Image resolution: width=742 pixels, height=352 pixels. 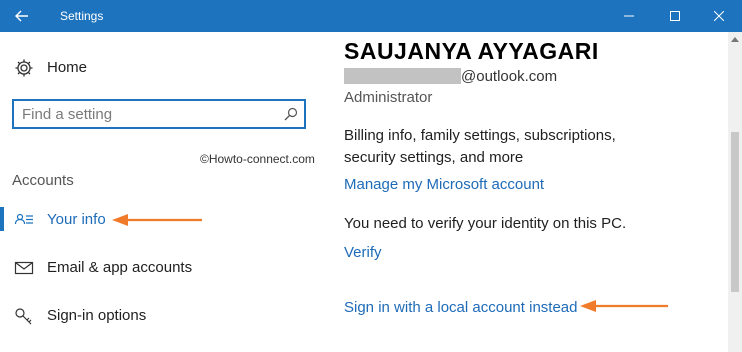 What do you see at coordinates (23, 219) in the screenshot?
I see `person-list-icon` at bounding box center [23, 219].